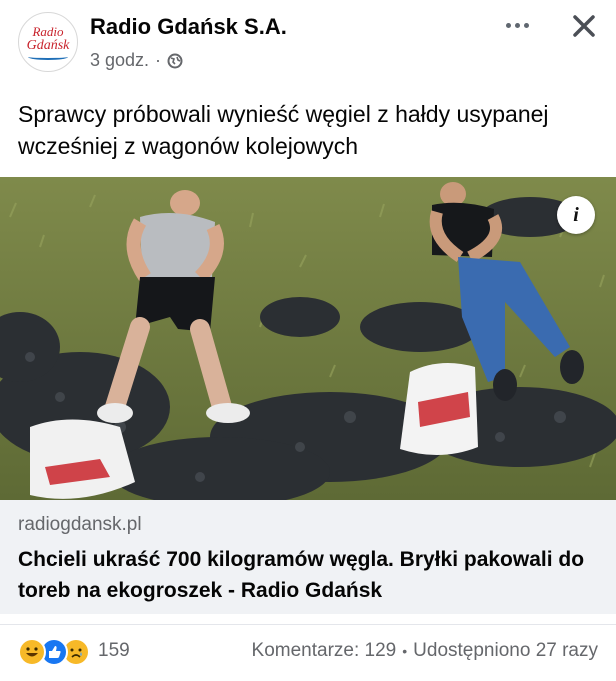 Image resolution: width=616 pixels, height=681 pixels. What do you see at coordinates (48, 45) in the screenshot?
I see `avatar-logo-text-2: Gdańsk` at bounding box center [48, 45].